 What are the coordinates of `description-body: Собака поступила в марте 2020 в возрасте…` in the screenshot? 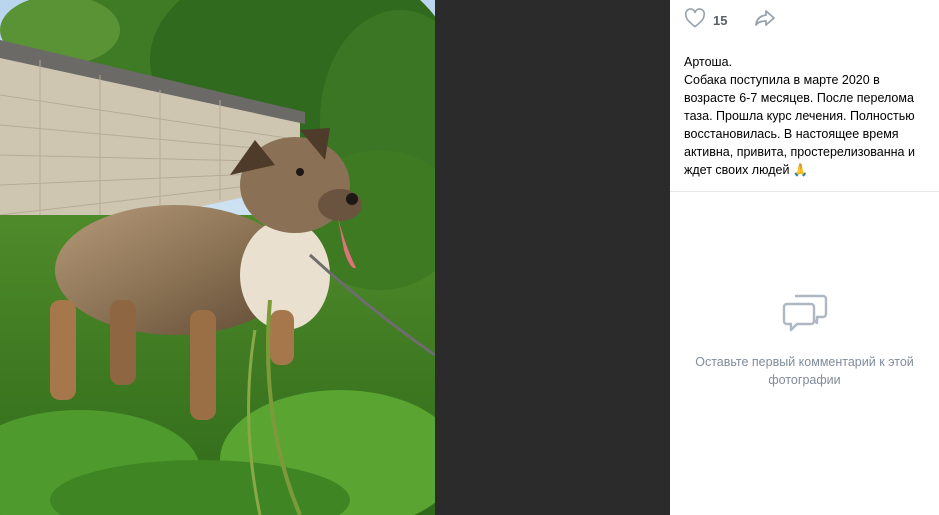 It's located at (799, 125).